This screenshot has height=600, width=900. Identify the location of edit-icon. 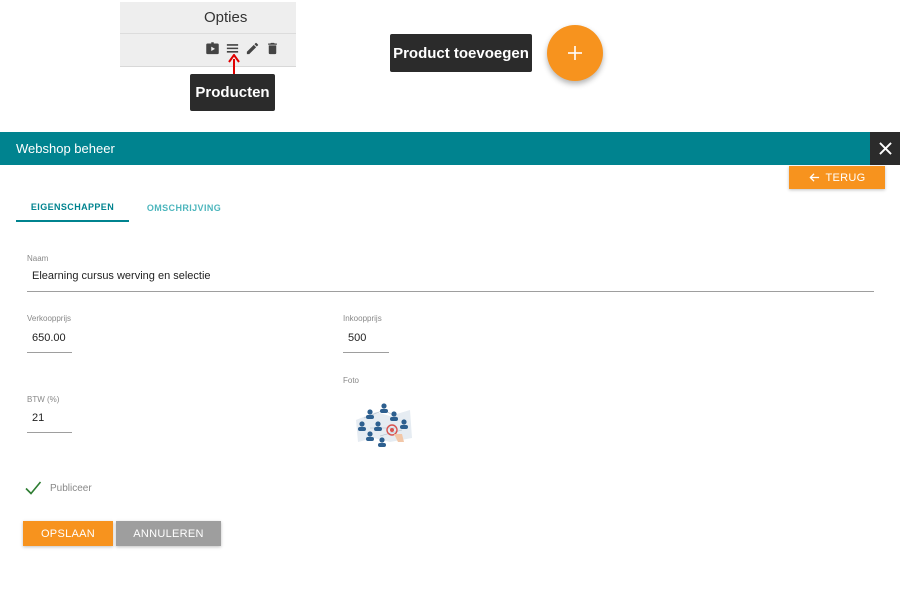
(252, 48).